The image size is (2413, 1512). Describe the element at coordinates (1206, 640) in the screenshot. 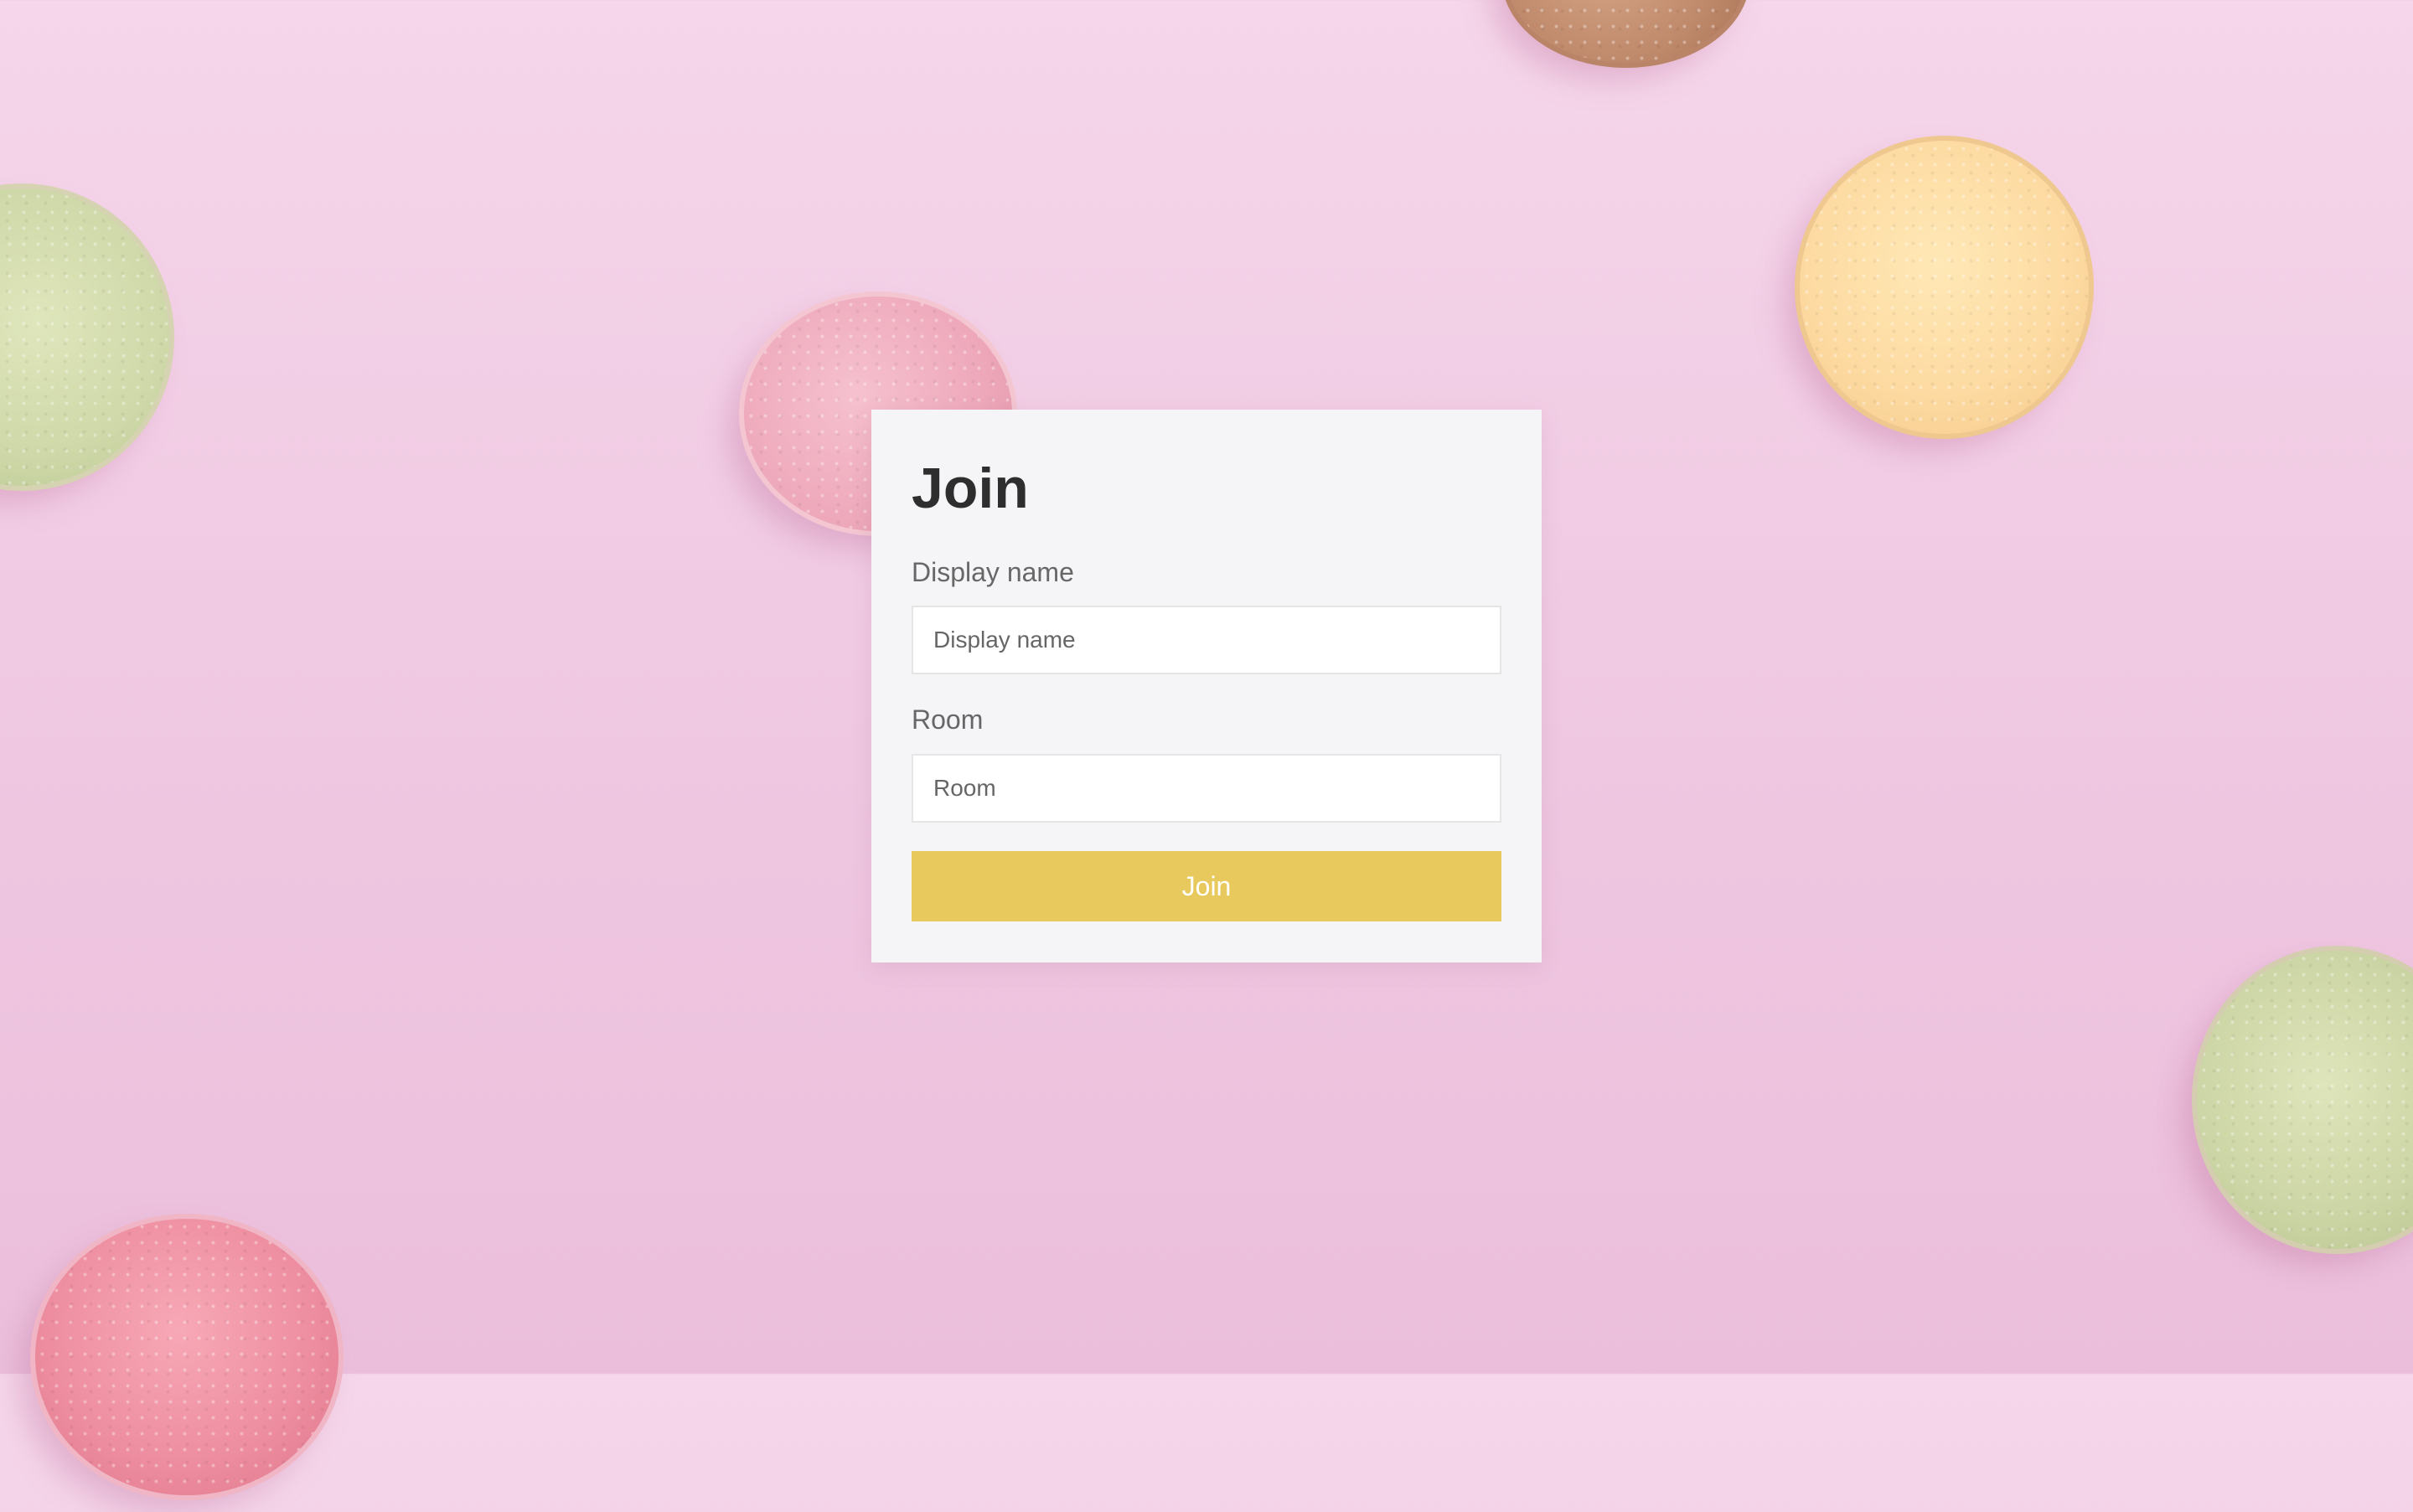

I see `display-name-input` at that location.